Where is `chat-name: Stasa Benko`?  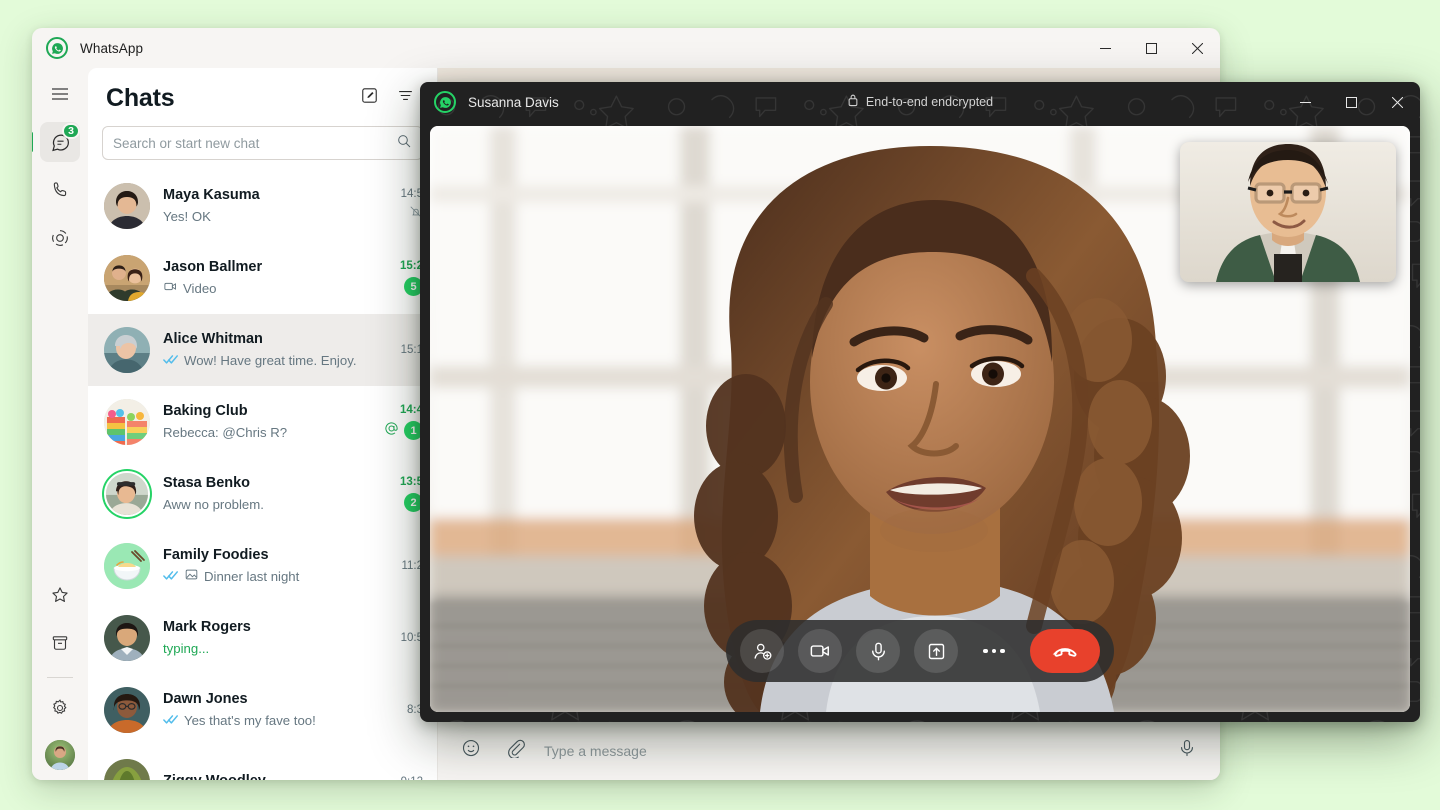 chat-name: Stasa Benko is located at coordinates (207, 483).